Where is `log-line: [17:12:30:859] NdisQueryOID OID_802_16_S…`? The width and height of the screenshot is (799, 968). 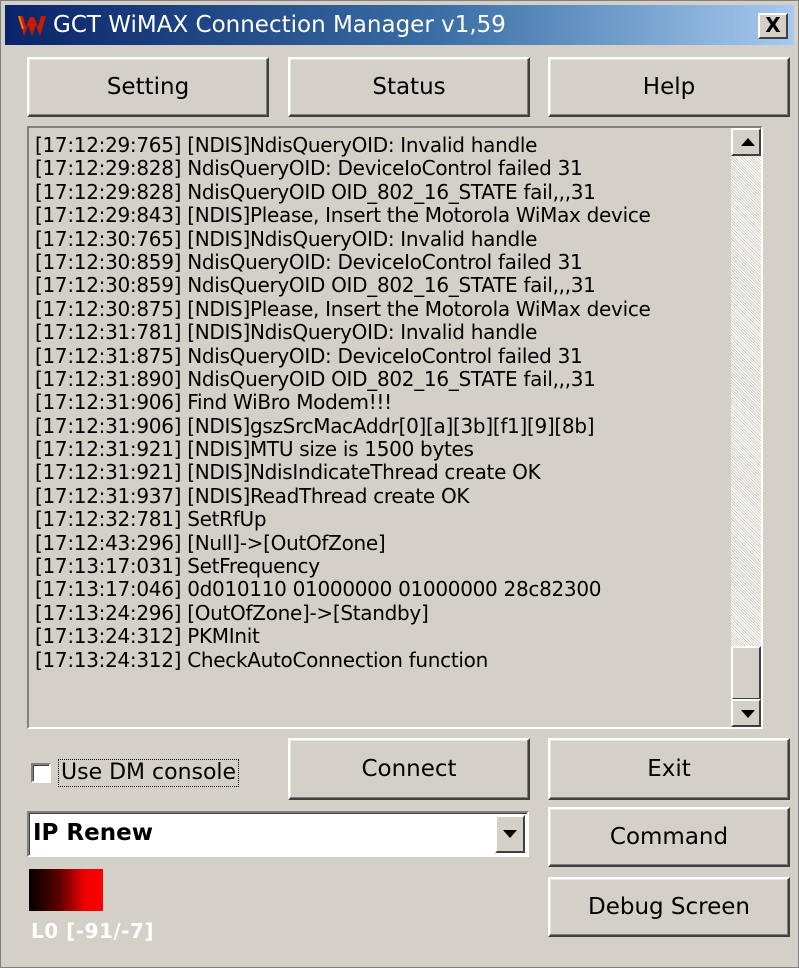
log-line: [17:12:30:859] NdisQueryOID OID_802_16_S… is located at coordinates (315, 286).